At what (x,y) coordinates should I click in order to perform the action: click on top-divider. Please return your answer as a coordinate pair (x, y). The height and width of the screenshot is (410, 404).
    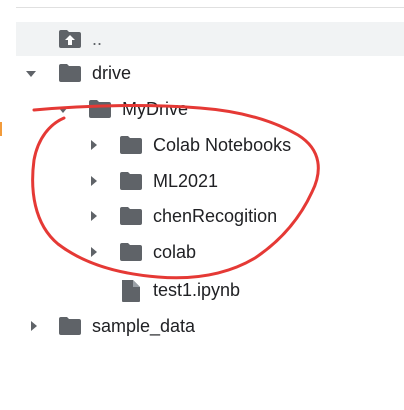
    Looking at the image, I should click on (210, 7).